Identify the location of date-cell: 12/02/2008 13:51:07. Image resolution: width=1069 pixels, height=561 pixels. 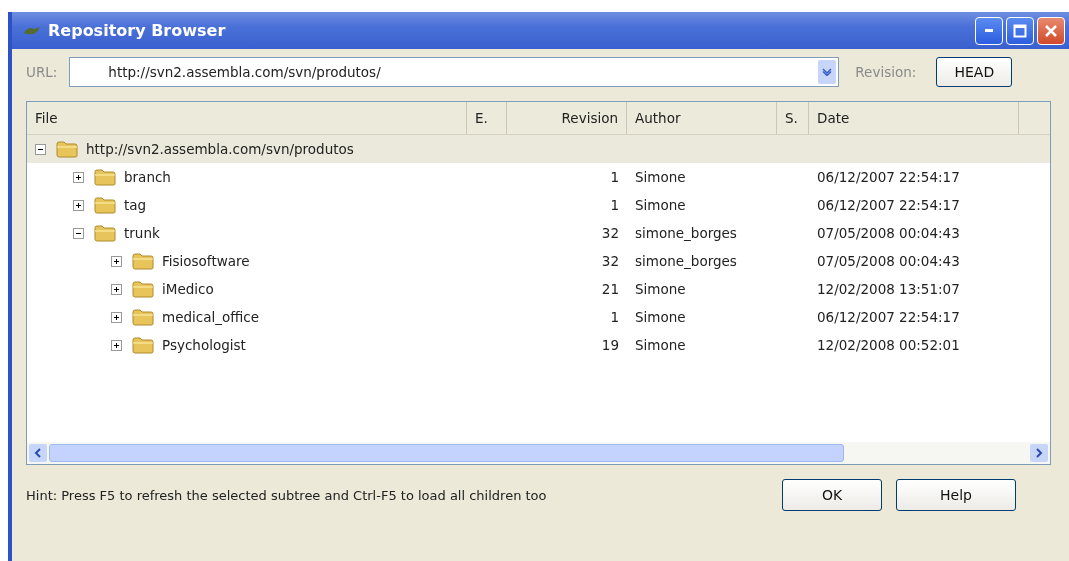
(888, 289).